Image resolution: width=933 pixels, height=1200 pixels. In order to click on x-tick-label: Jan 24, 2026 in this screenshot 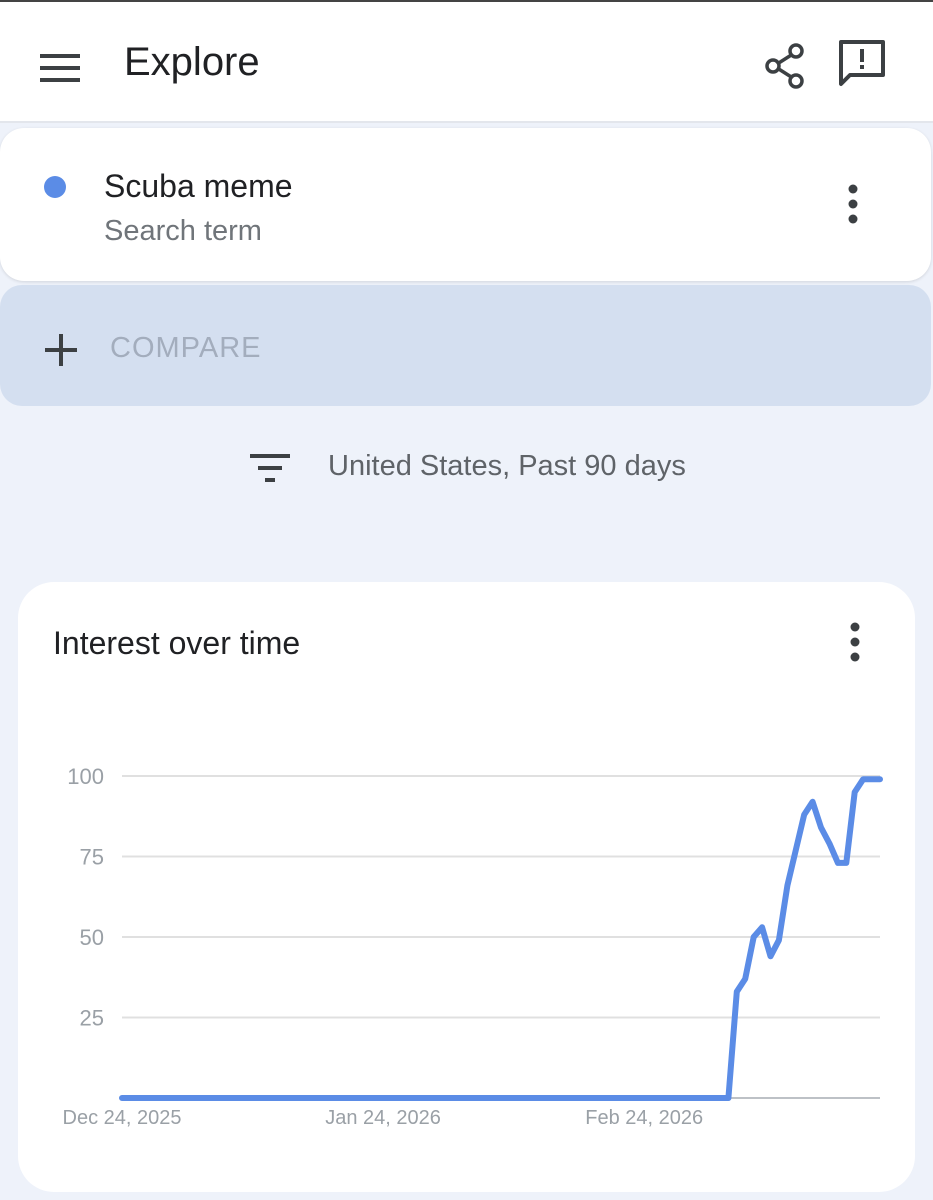, I will do `click(383, 1118)`.